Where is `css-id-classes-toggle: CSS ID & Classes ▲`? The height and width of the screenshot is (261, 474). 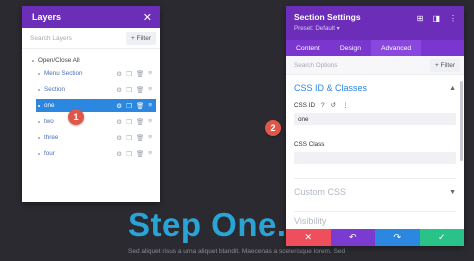 css-id-classes-toggle: CSS ID & Classes ▲ is located at coordinates (375, 88).